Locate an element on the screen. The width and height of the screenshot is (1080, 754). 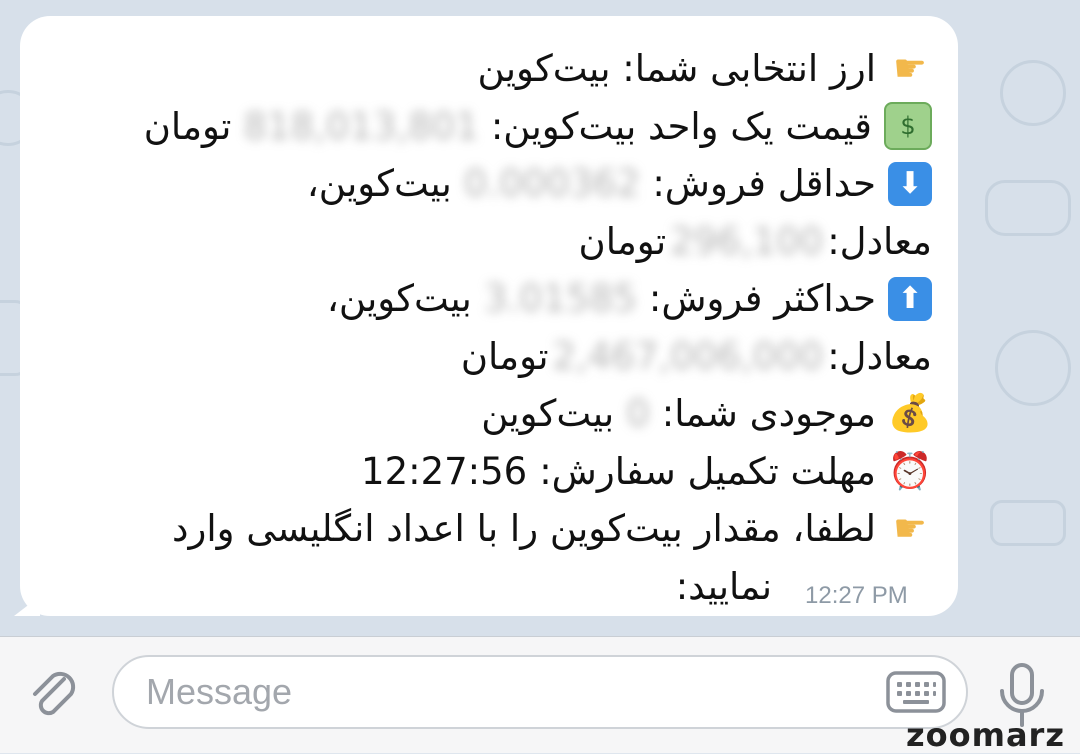
message-line: ⬇ حداقل فروش: 0.000362 بیت‌کوین، is located at coordinates (492, 184).